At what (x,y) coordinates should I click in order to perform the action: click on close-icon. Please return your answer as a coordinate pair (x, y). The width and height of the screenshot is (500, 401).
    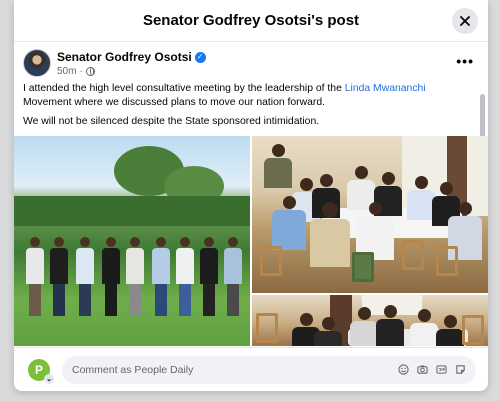
    Looking at the image, I should click on (465, 21).